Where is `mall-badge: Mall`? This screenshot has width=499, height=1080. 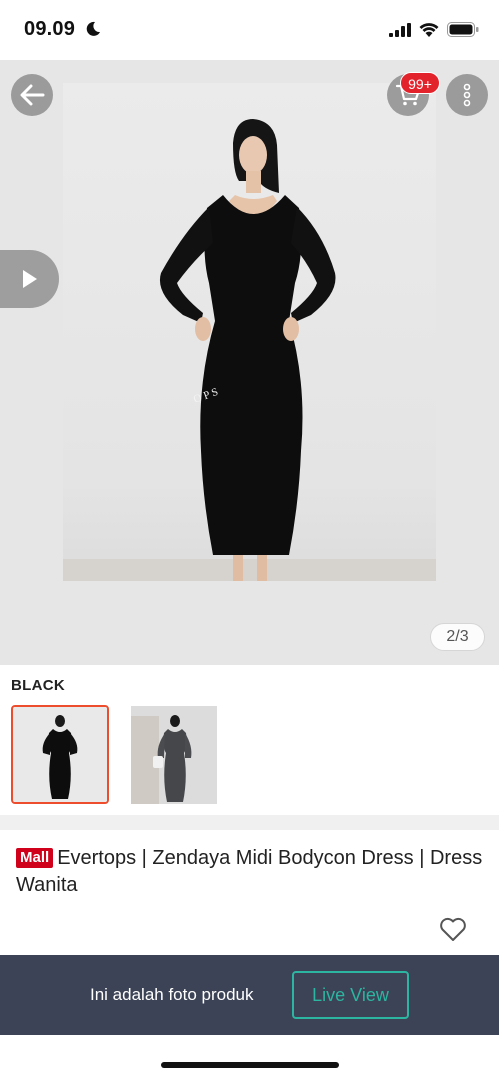 mall-badge: Mall is located at coordinates (35, 858).